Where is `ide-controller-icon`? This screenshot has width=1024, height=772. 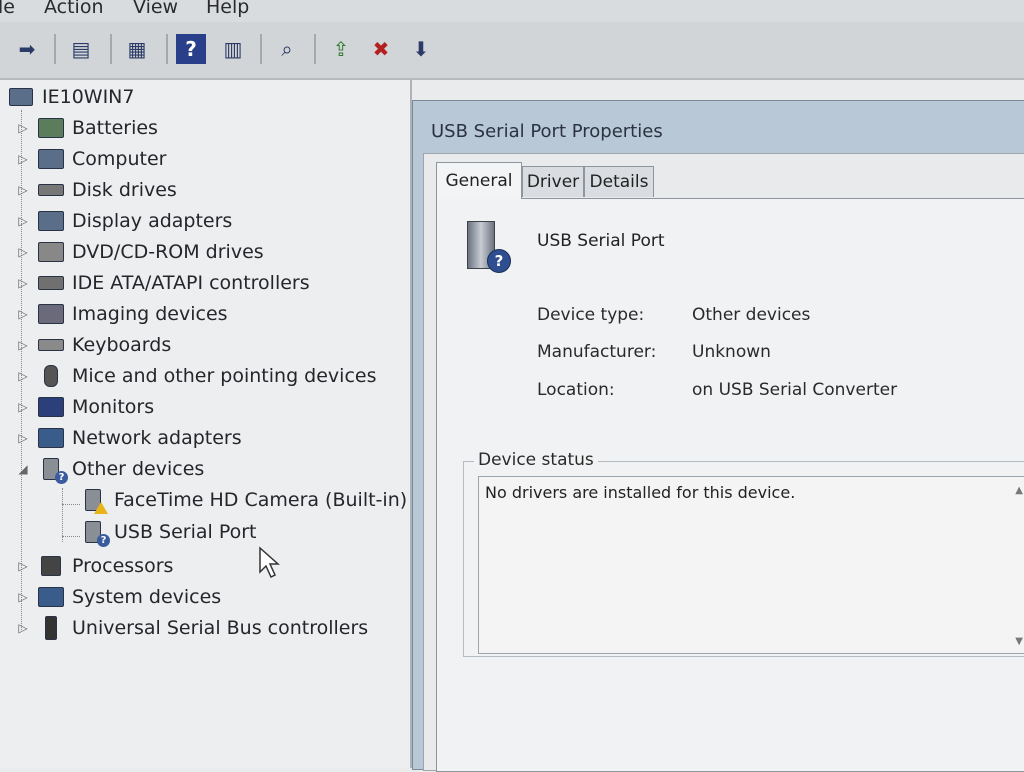 ide-controller-icon is located at coordinates (51, 283).